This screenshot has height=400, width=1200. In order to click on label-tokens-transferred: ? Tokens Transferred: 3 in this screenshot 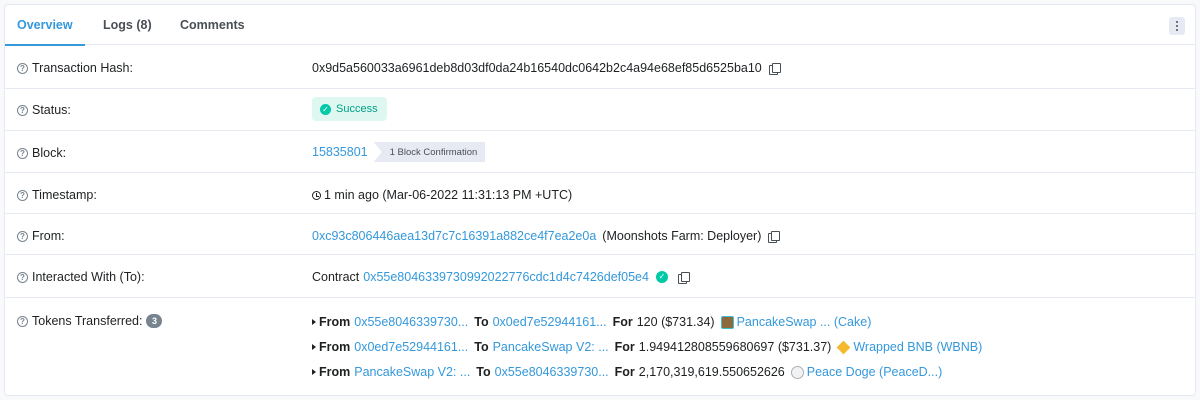, I will do `click(90, 321)`.